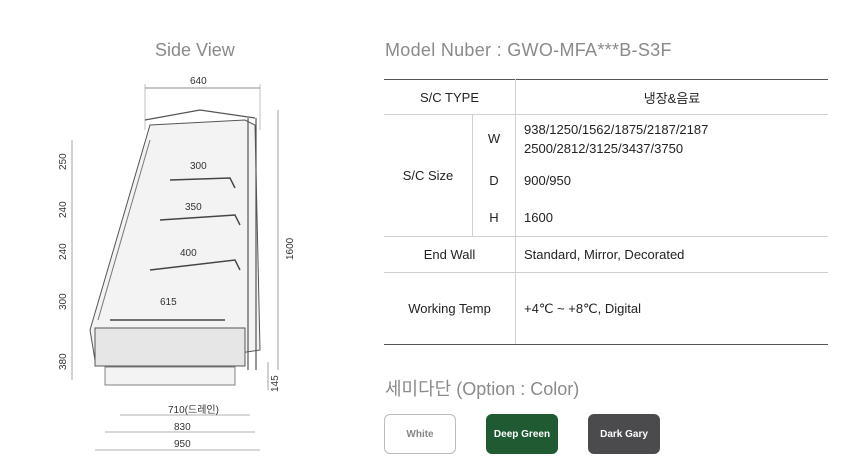  Describe the element at coordinates (482, 389) in the screenshot. I see `option-title: 세미다단 (Option : Color)` at that location.